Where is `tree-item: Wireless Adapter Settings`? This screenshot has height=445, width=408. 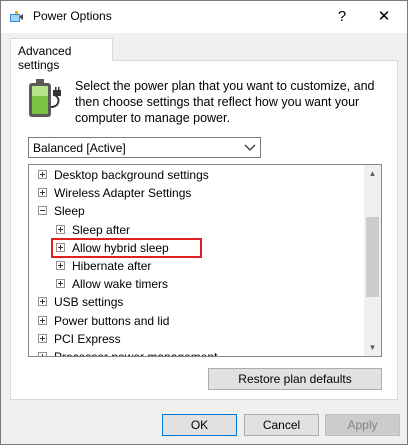
tree-item: Wireless Adapter Settings is located at coordinates (196, 193).